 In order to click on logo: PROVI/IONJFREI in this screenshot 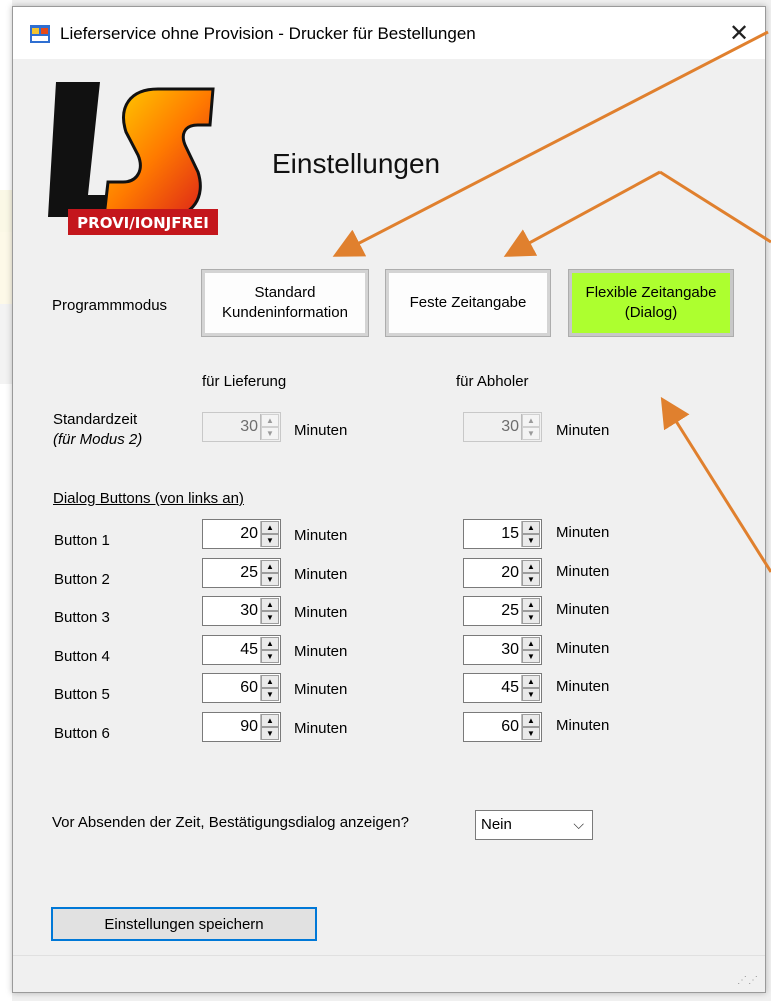, I will do `click(133, 158)`.